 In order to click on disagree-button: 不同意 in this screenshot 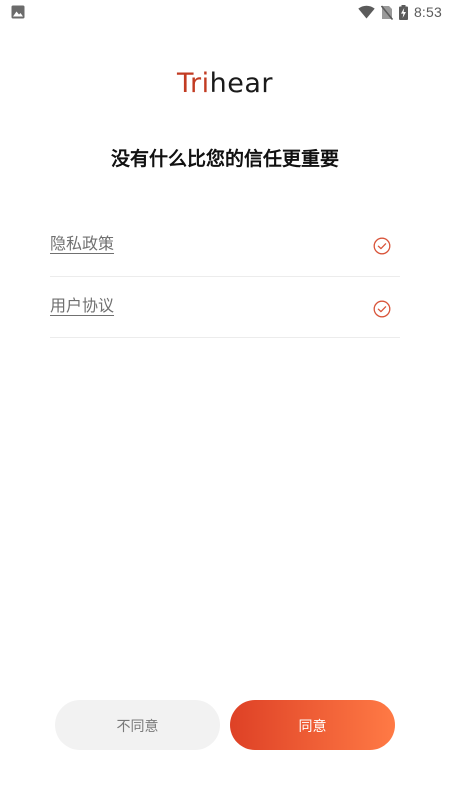, I will do `click(137, 725)`.